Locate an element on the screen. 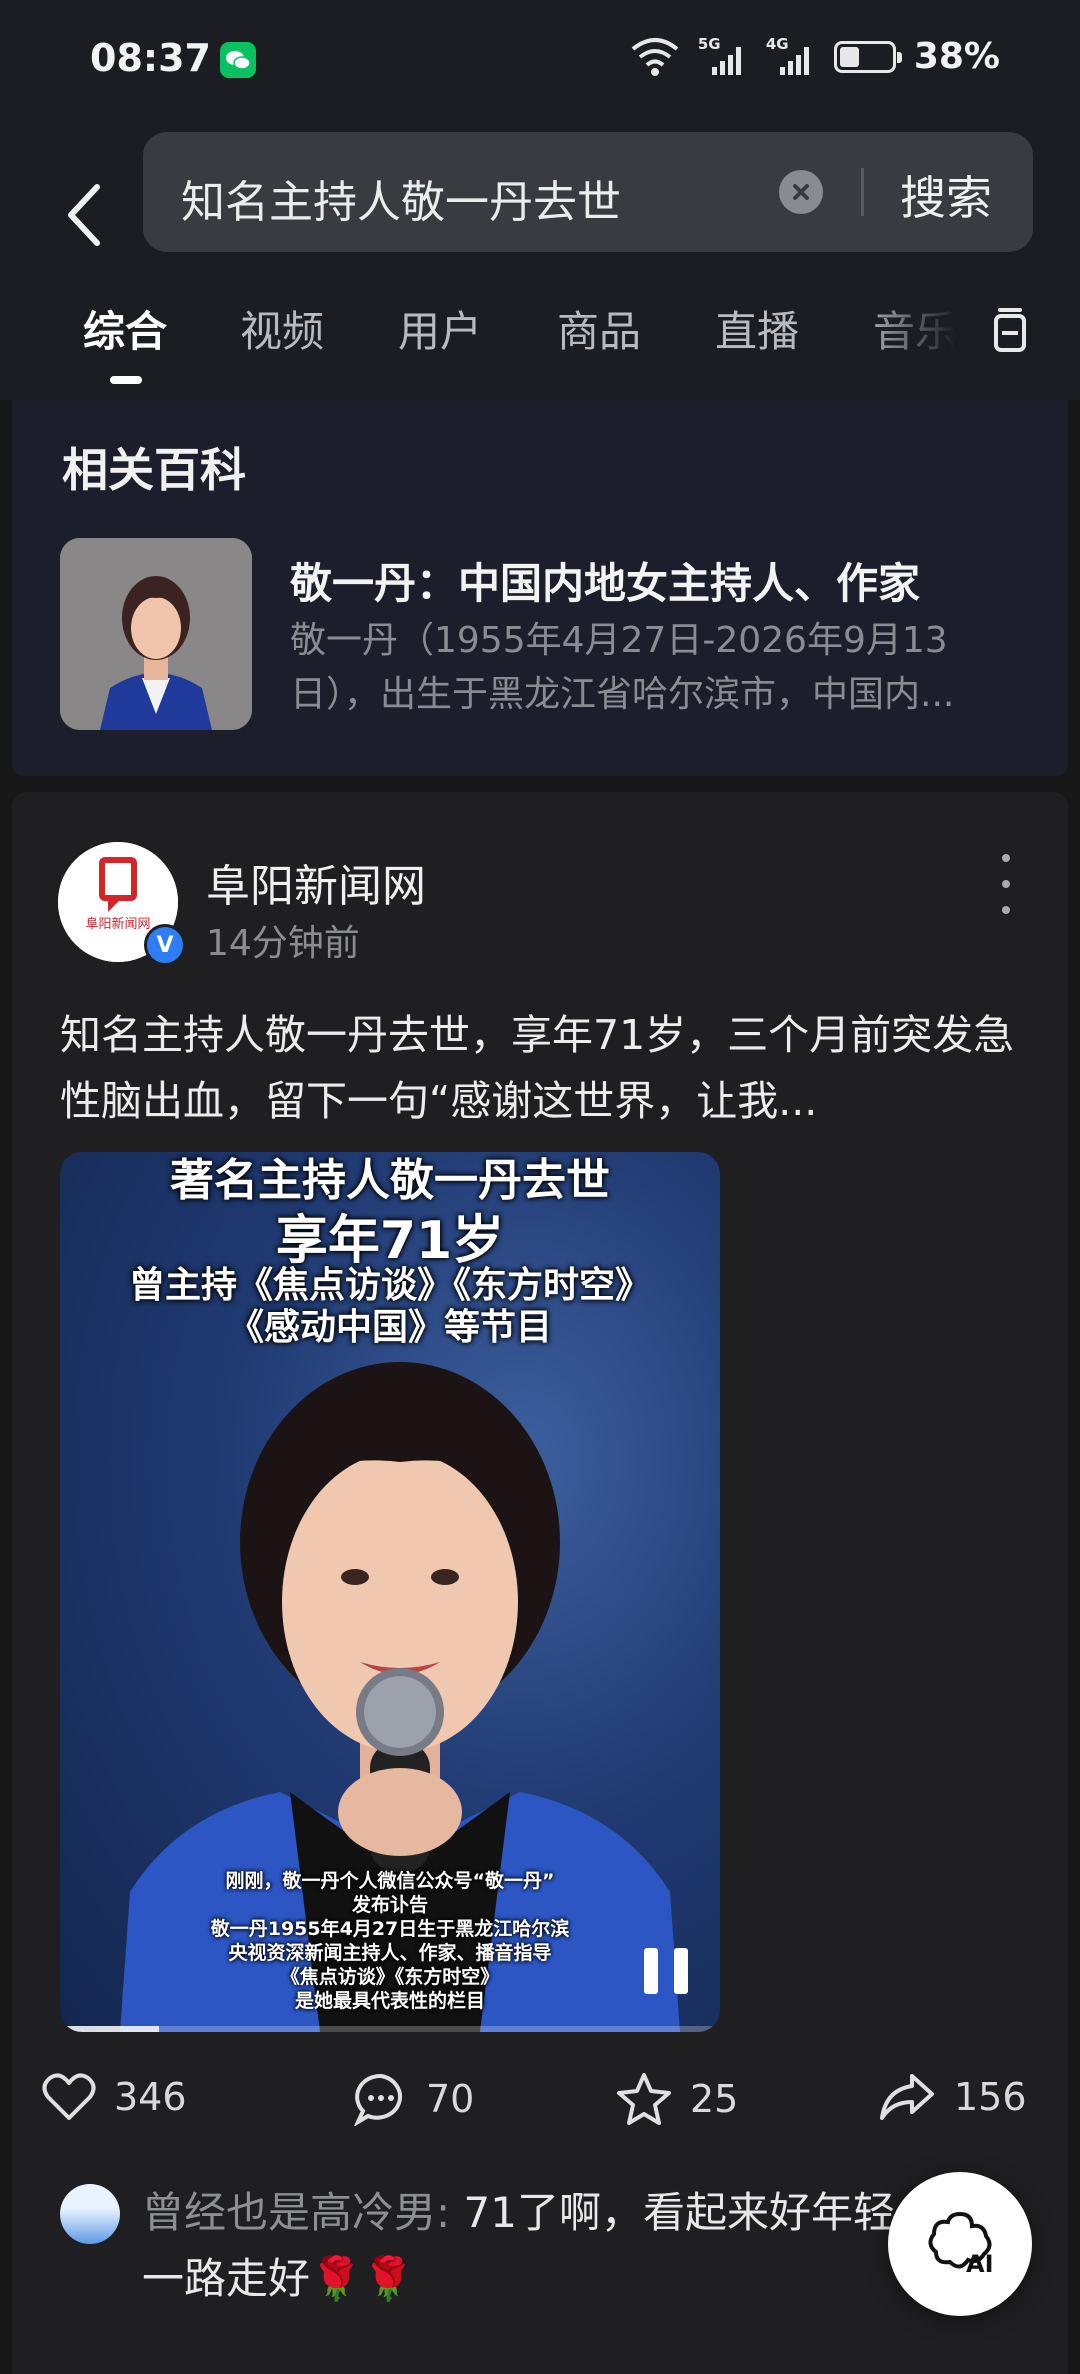  encyclopedia-thumbnail is located at coordinates (156, 634).